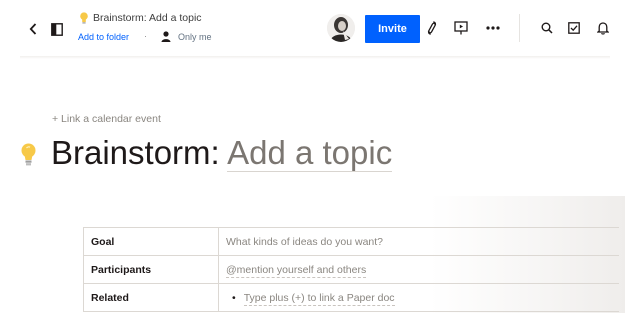 This screenshot has width=625, height=313. I want to click on bell-icon, so click(603, 28).